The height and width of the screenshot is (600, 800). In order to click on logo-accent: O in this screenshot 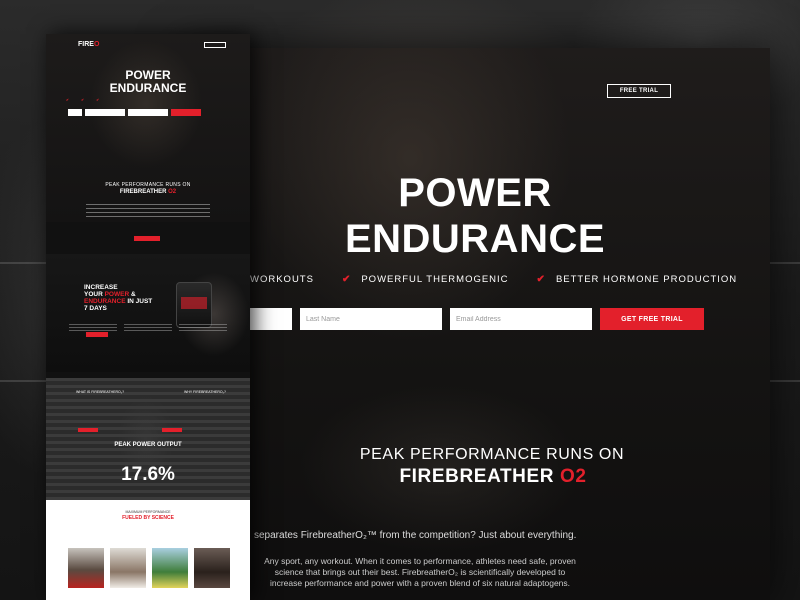, I will do `click(96, 44)`.